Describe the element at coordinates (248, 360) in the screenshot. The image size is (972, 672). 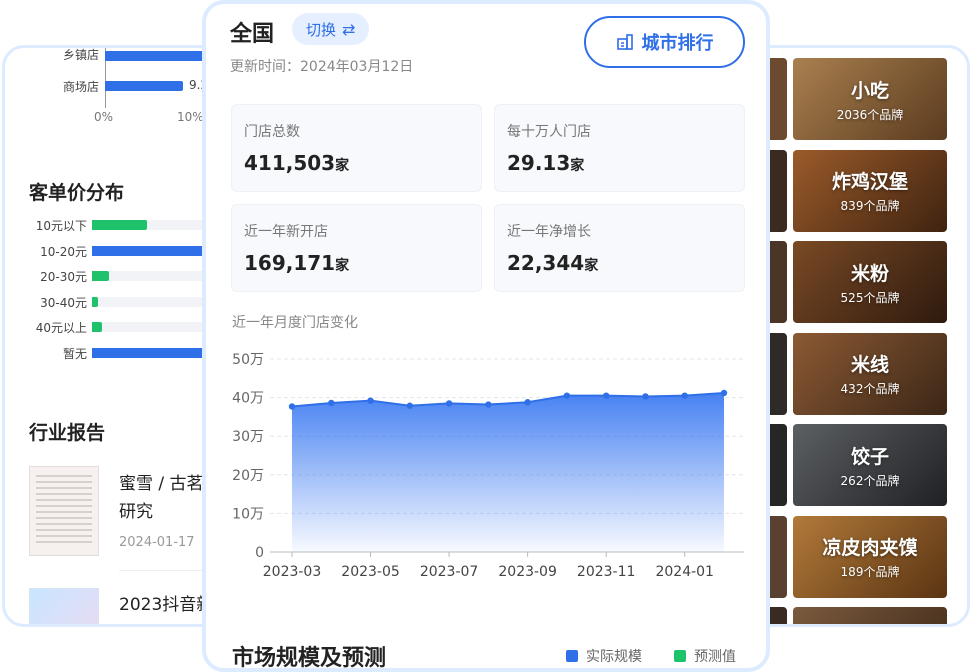
I see `y-tick-label: 50万` at that location.